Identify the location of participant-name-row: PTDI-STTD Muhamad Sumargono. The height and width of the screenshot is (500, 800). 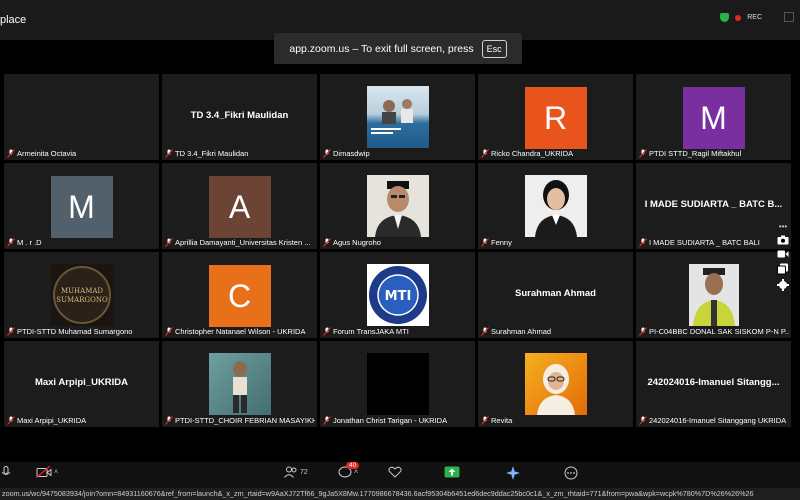
(82, 331).